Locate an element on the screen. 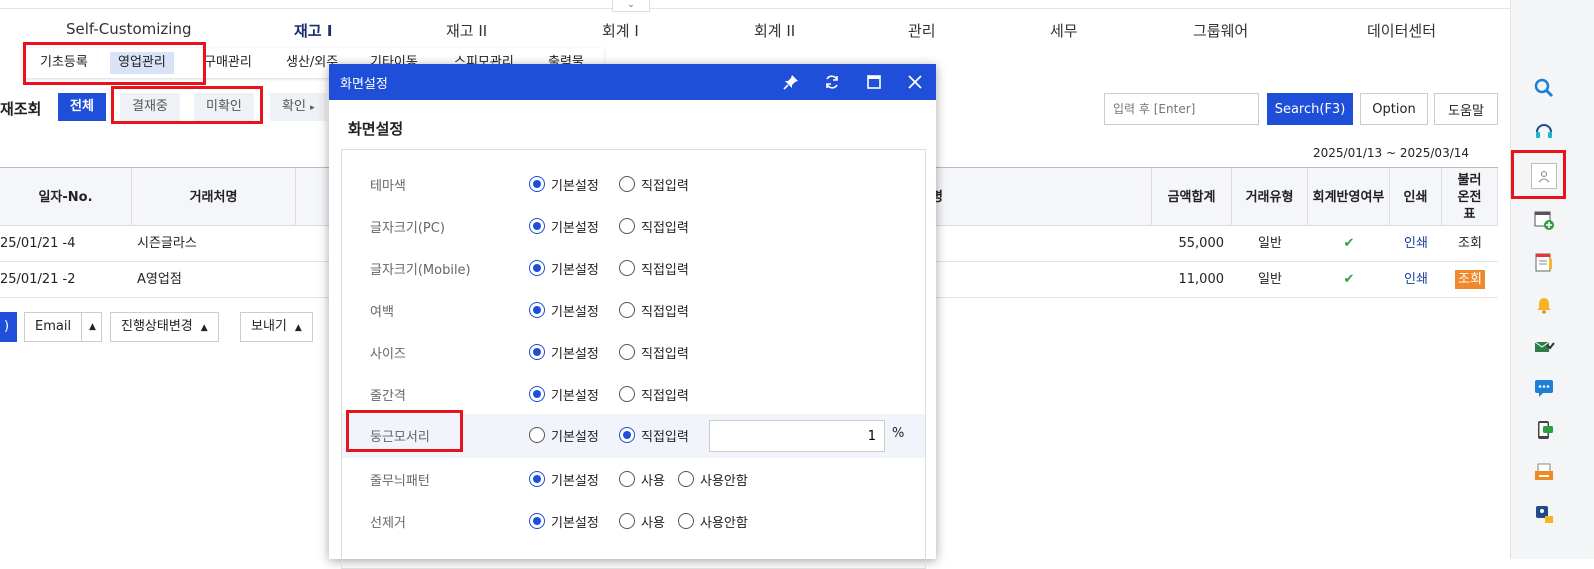 The height and width of the screenshot is (569, 1594). nav-inventory-2: 재고 II is located at coordinates (466, 30).